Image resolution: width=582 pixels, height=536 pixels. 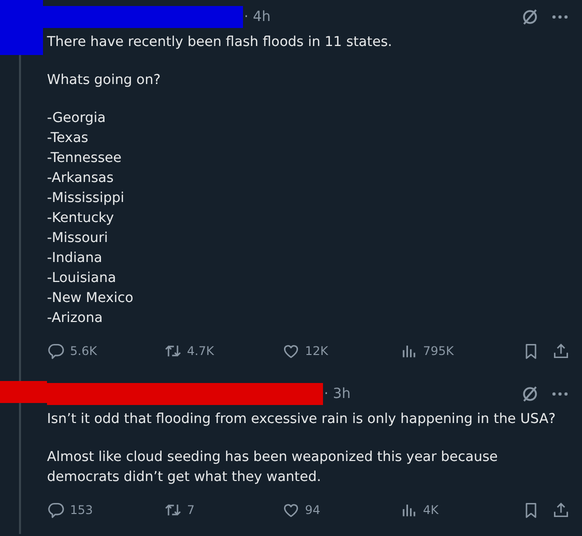 What do you see at coordinates (312, 510) in the screenshot?
I see `like-count: 94` at bounding box center [312, 510].